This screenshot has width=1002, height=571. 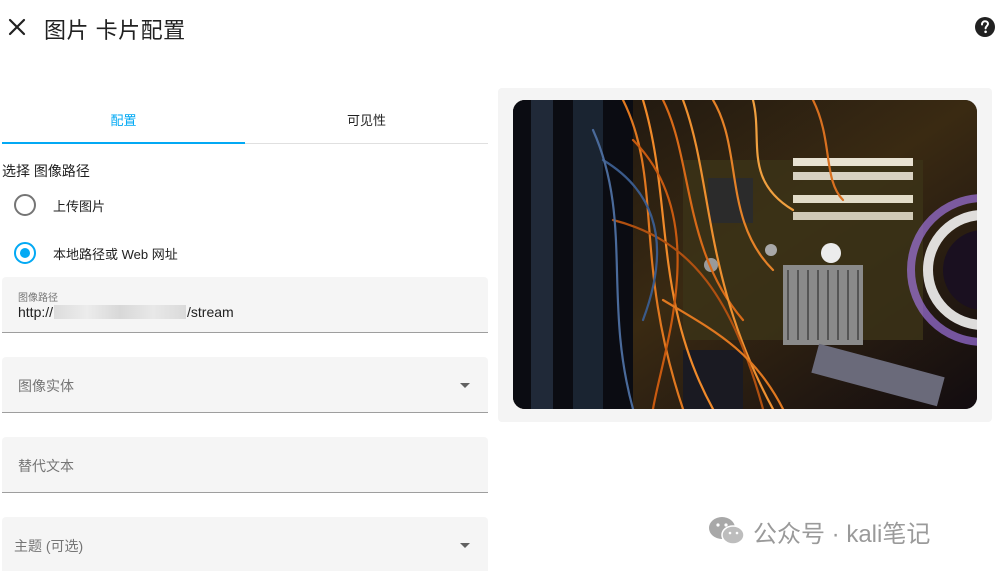 What do you see at coordinates (727, 531) in the screenshot?
I see `wechat-icon` at bounding box center [727, 531].